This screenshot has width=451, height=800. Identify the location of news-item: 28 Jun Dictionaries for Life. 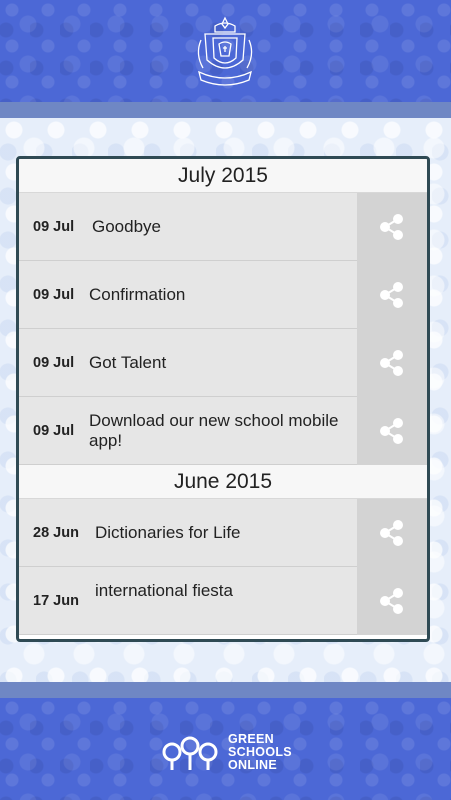
(223, 532).